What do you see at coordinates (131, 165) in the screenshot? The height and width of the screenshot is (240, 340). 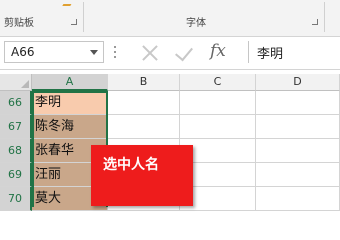 I see `annotation-text: 选中人名` at bounding box center [131, 165].